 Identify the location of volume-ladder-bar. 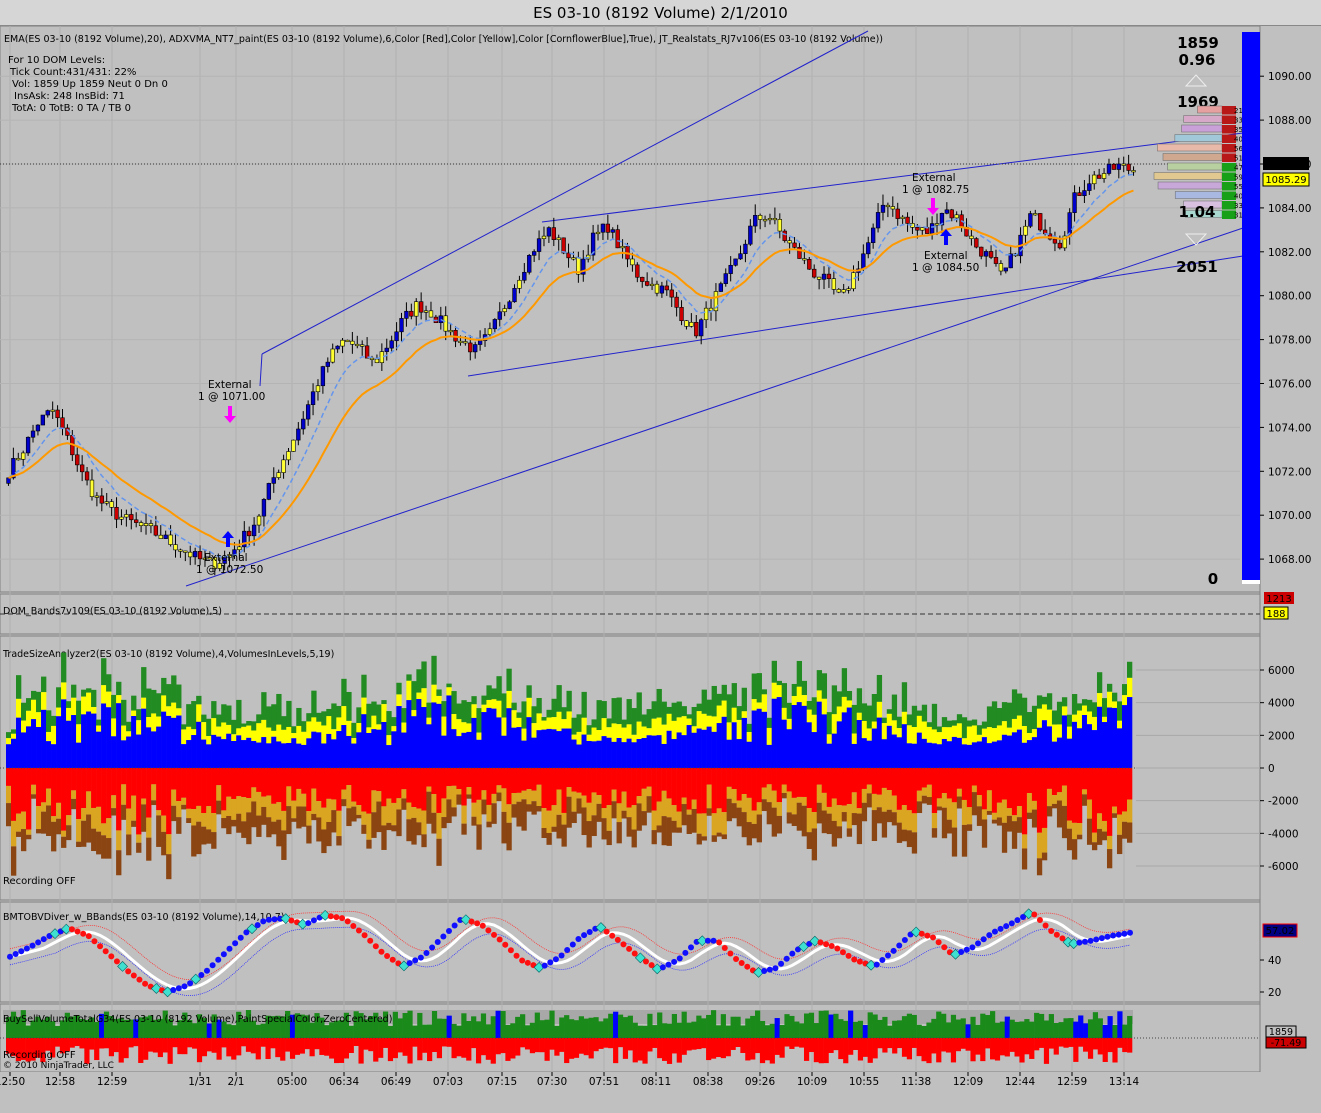
(1195, 166).